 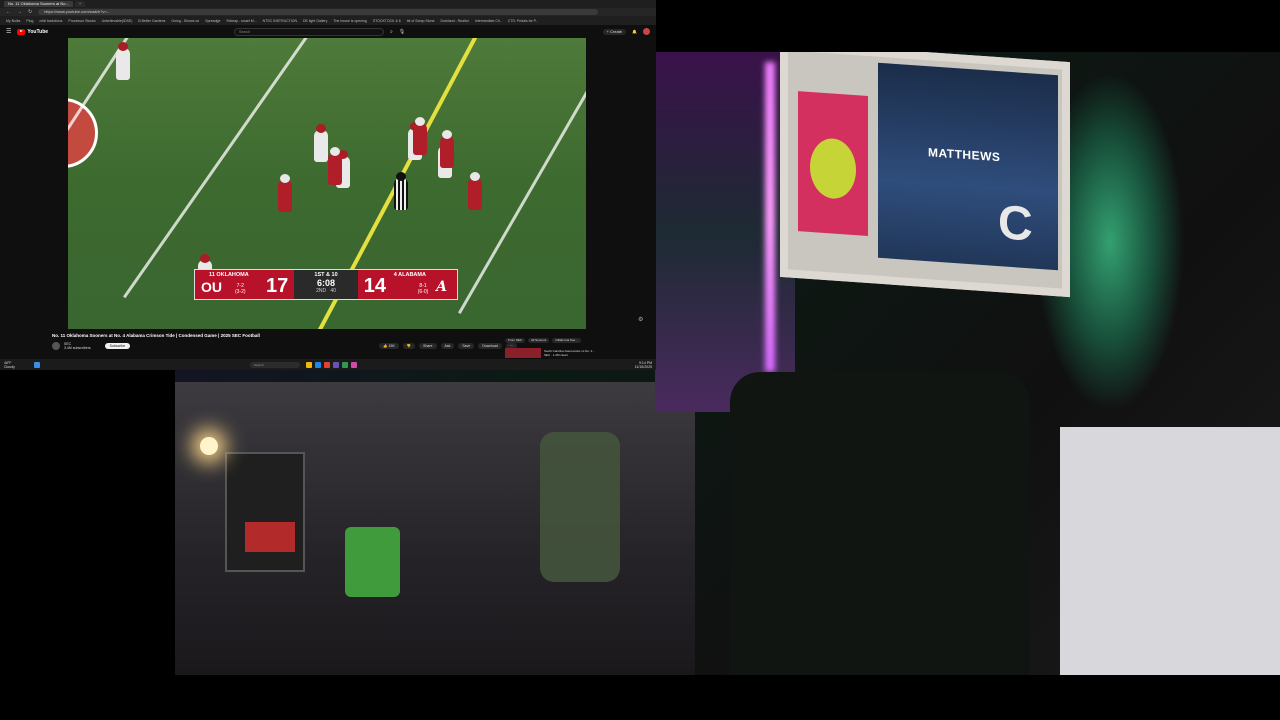 I want to click on share-button: Share, so click(x=428, y=346).